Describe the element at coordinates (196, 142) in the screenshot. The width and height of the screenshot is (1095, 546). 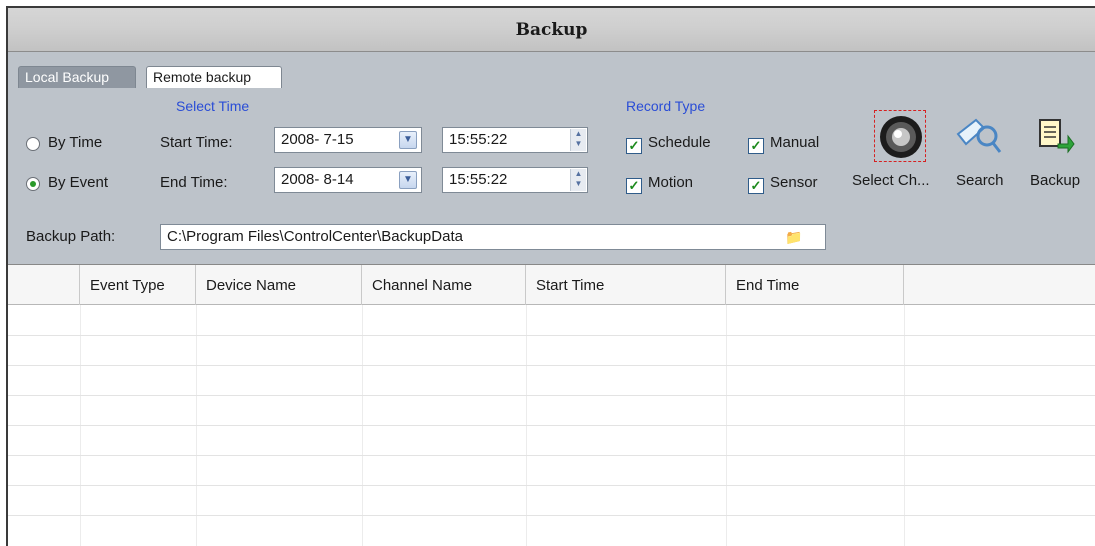
I see `start-time-label: Start Time:` at that location.